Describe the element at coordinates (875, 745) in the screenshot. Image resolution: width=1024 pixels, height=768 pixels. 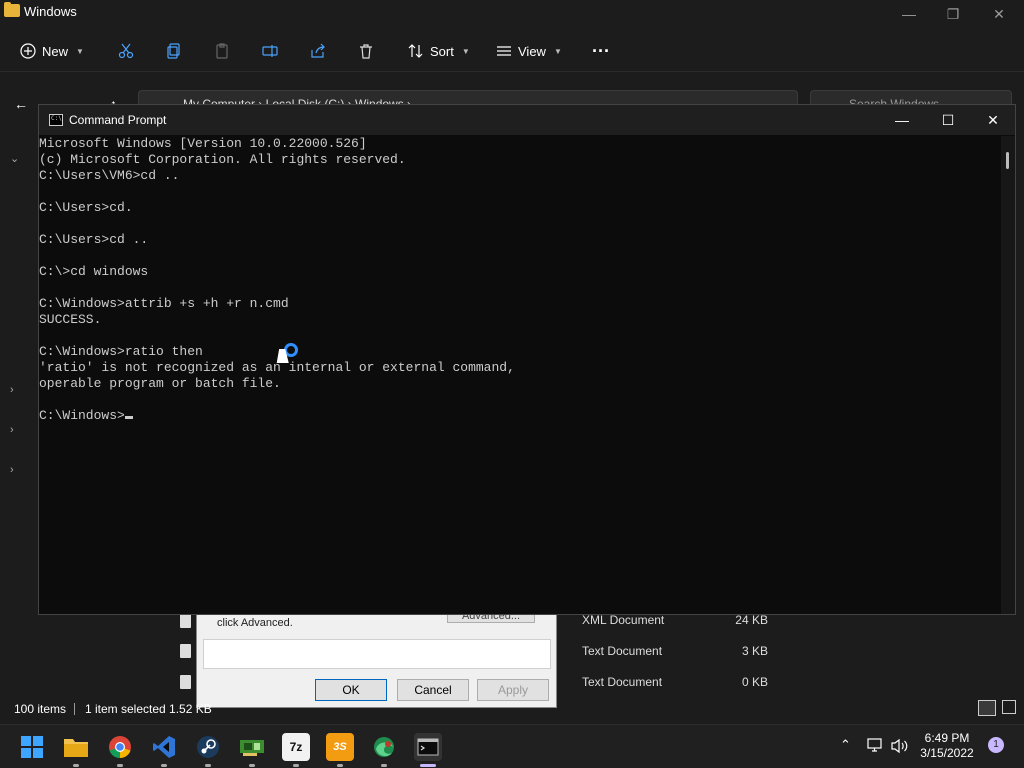
I see `network-icon` at that location.